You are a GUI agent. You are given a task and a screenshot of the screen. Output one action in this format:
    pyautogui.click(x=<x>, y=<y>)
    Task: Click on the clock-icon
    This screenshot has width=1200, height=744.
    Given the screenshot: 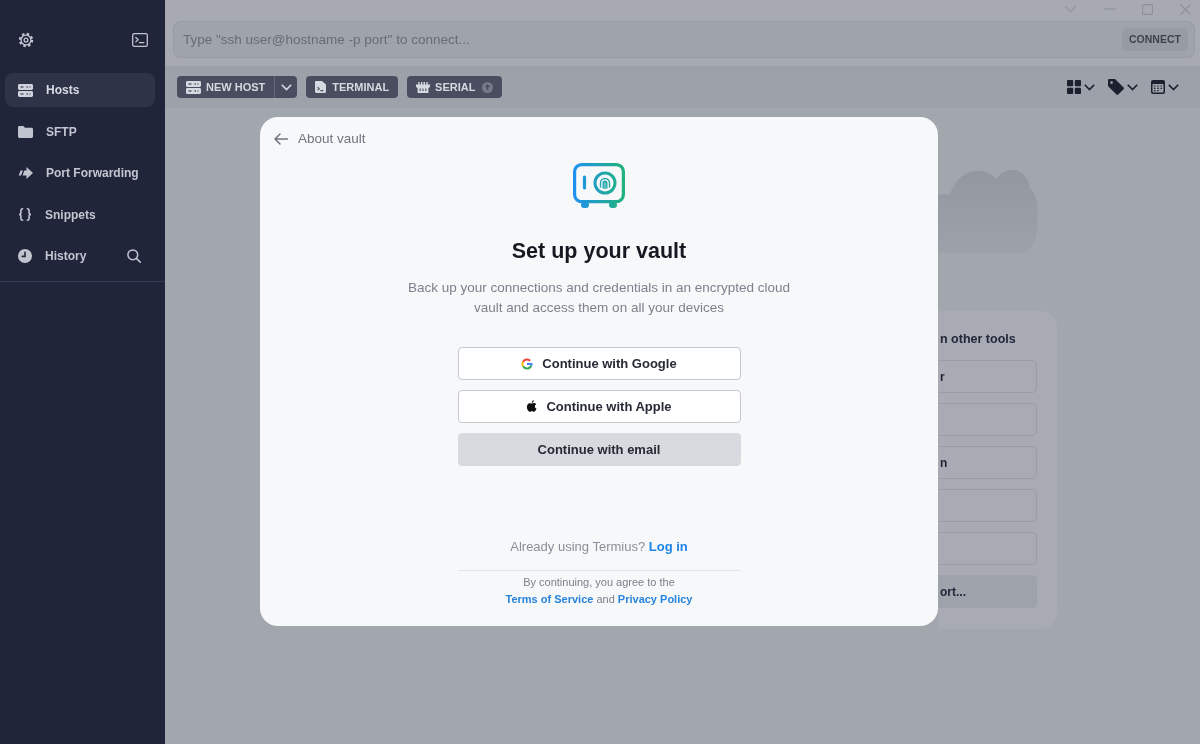 What is the action you would take?
    pyautogui.click(x=25, y=256)
    